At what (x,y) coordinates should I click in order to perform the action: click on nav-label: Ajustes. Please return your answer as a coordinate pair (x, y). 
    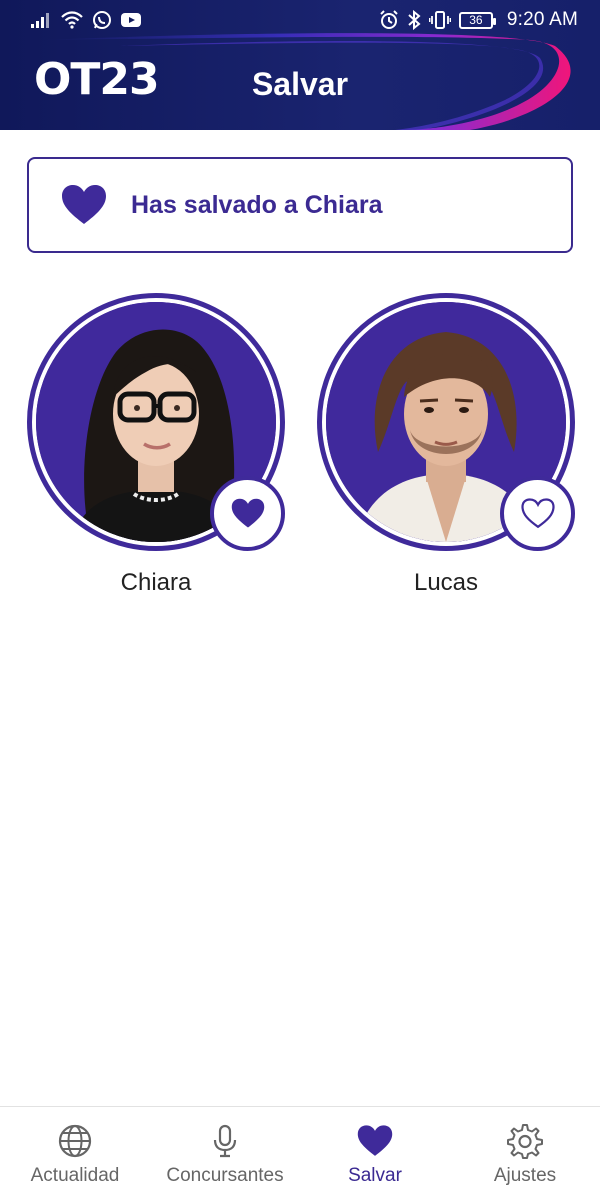
    Looking at the image, I should click on (525, 1175).